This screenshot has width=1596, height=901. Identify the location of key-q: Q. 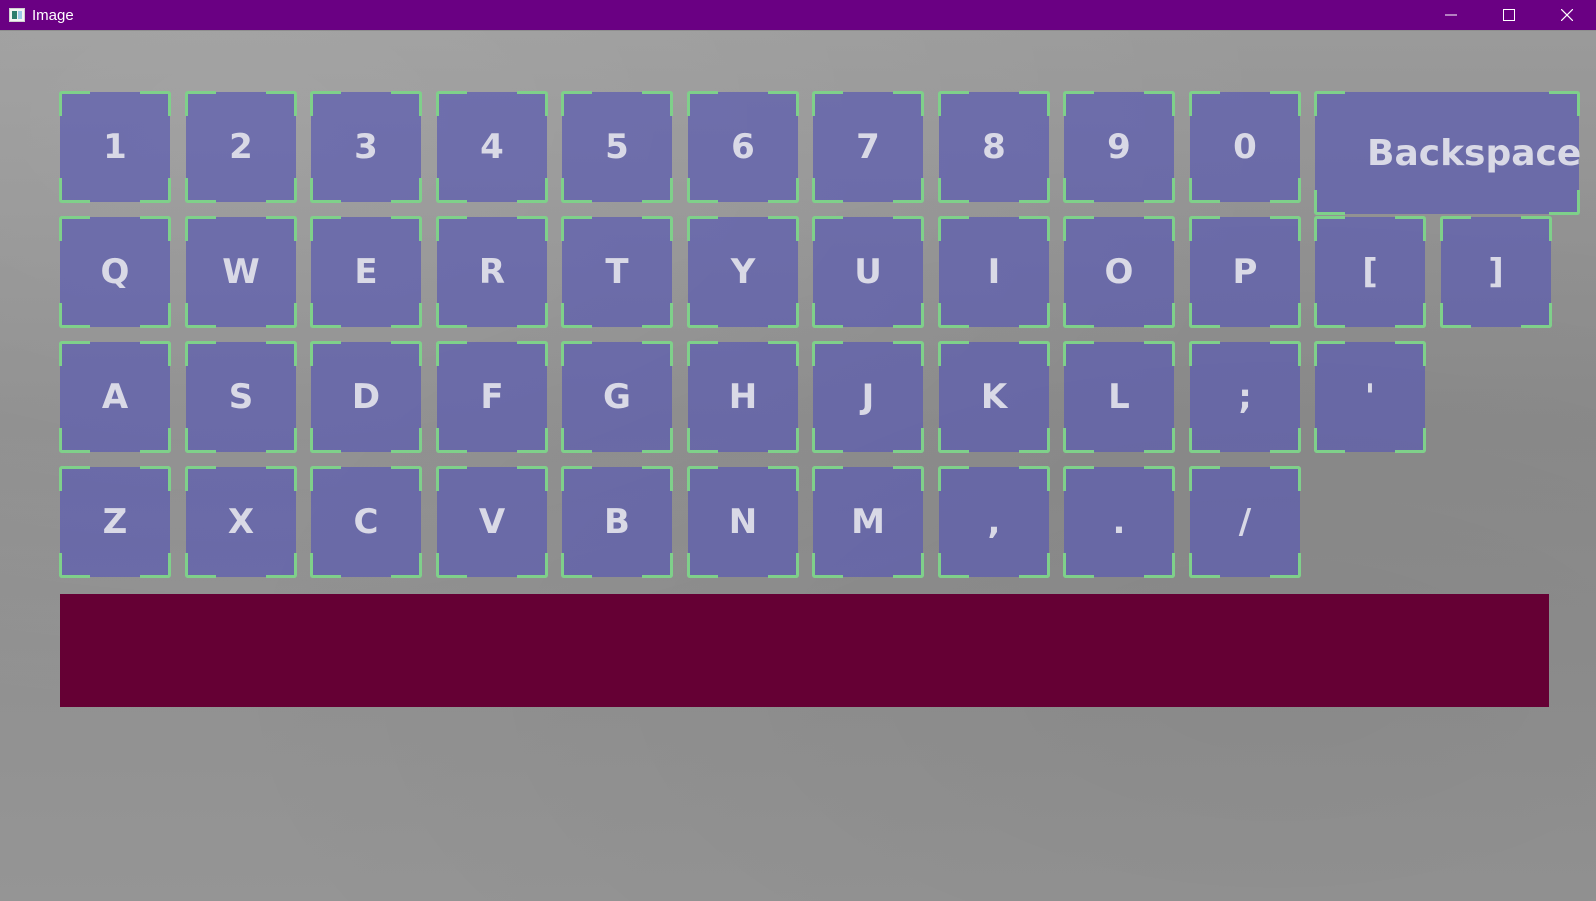
(115, 272).